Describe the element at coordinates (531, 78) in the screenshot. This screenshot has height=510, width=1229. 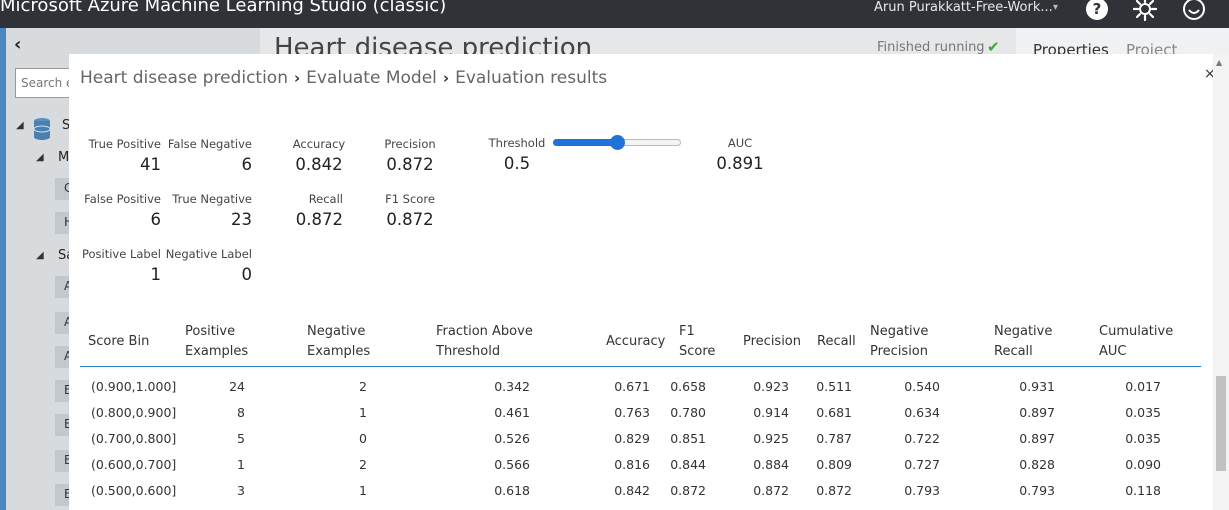
I see `breadcrumb-item-current: Evaluation results` at that location.